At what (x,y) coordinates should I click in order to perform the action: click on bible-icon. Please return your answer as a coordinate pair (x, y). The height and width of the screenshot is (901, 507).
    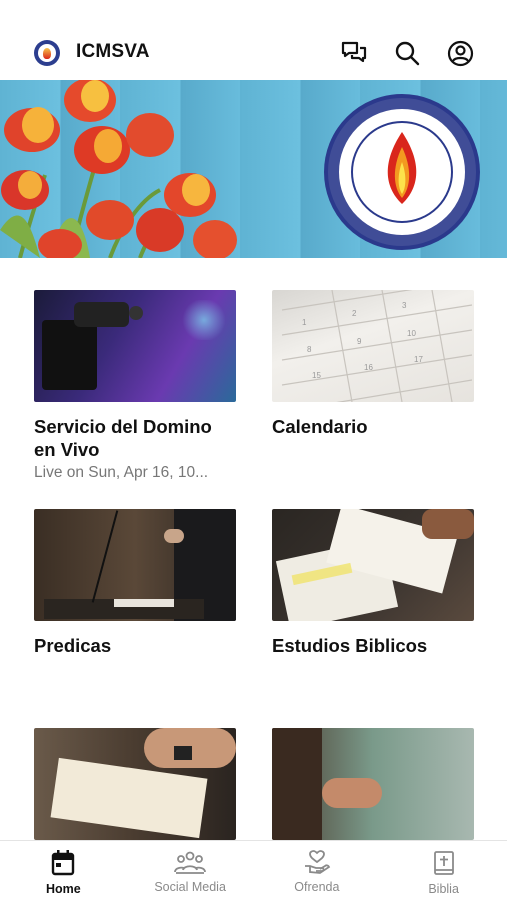
    Looking at the image, I should click on (443, 863).